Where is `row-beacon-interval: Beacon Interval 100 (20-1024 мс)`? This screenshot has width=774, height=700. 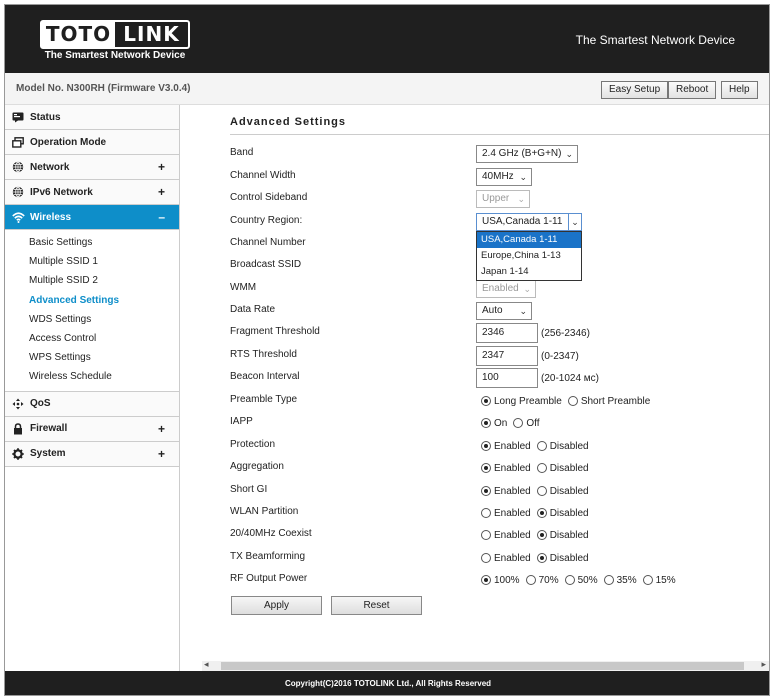
row-beacon-interval: Beacon Interval 100 (20-1024 мс) is located at coordinates (499, 378).